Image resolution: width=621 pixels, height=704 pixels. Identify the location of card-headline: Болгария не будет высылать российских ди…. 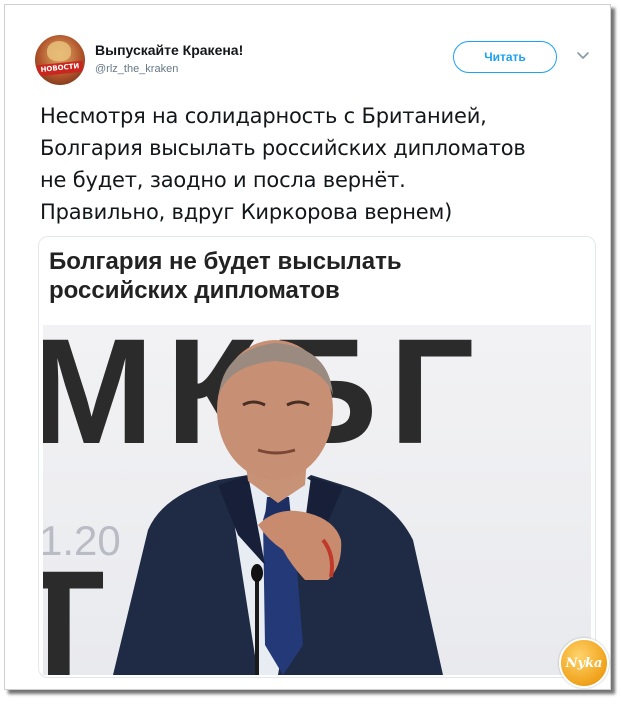
(314, 276).